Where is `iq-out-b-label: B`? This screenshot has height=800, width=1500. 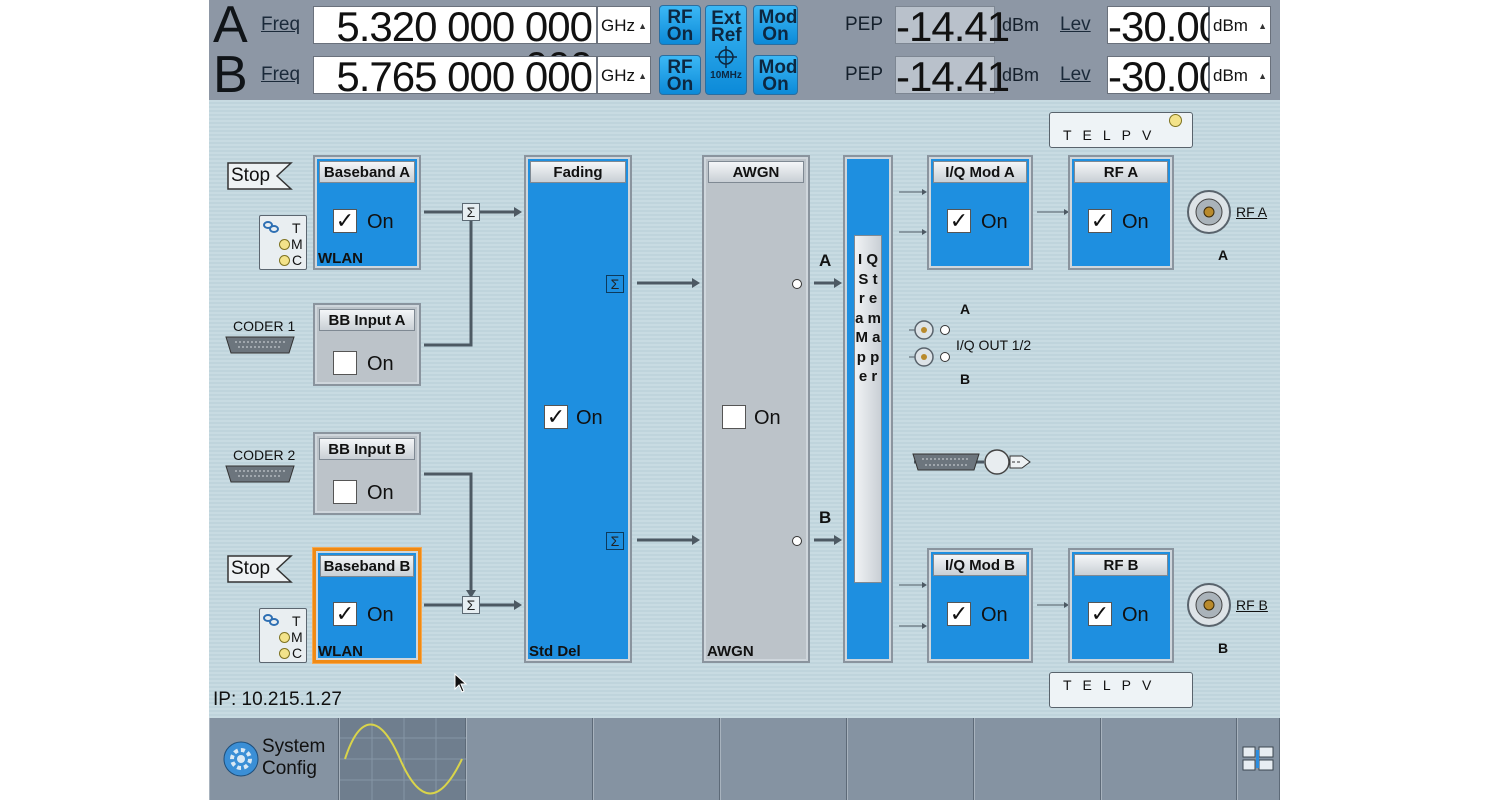 iq-out-b-label: B is located at coordinates (965, 379).